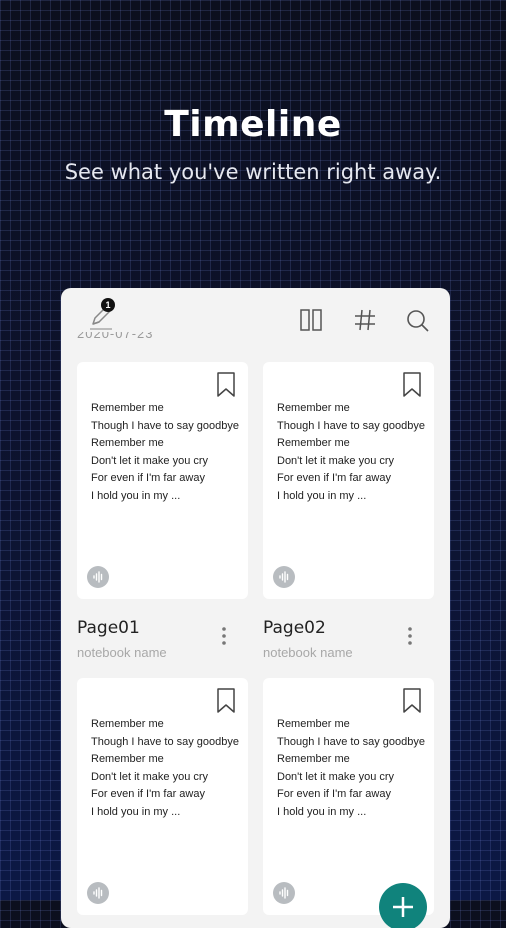 Image resolution: width=506 pixels, height=928 pixels. I want to click on hero-subtitle: See what you've written right away., so click(253, 172).